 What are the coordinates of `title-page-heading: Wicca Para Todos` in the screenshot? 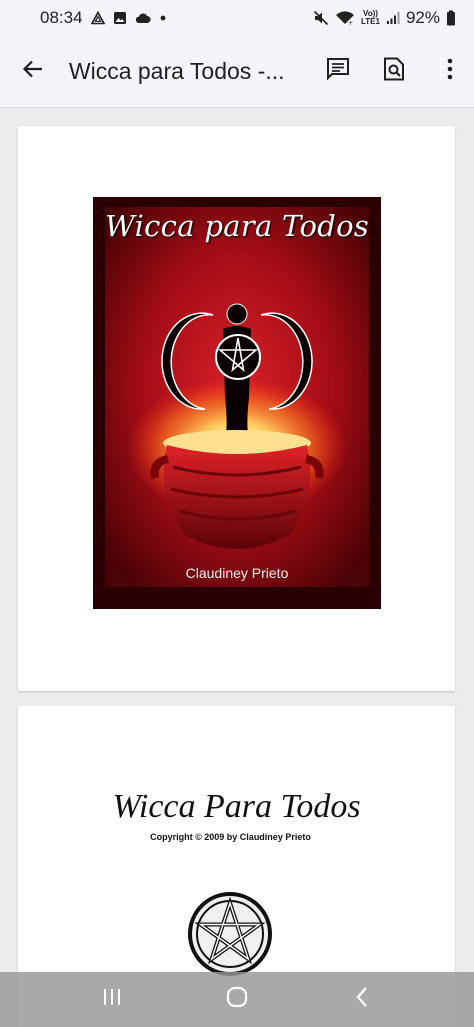 It's located at (236, 806).